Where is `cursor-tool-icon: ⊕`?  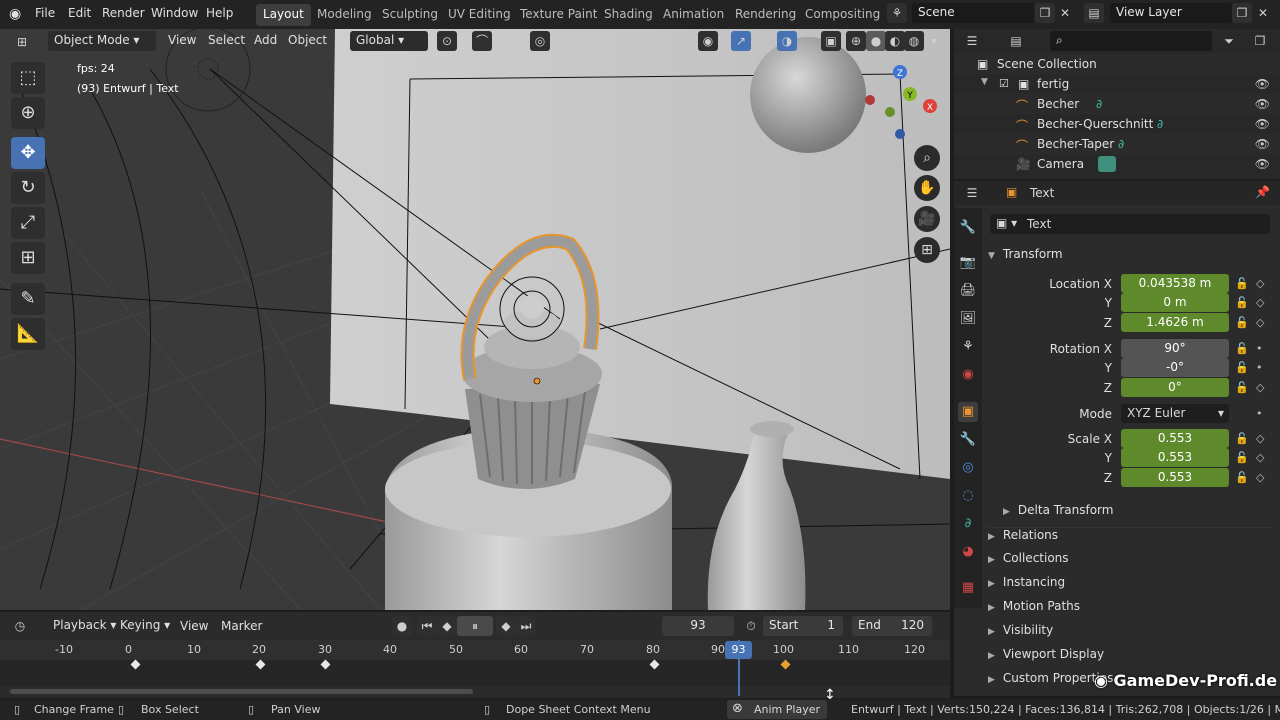 cursor-tool-icon: ⊕ is located at coordinates (28, 113).